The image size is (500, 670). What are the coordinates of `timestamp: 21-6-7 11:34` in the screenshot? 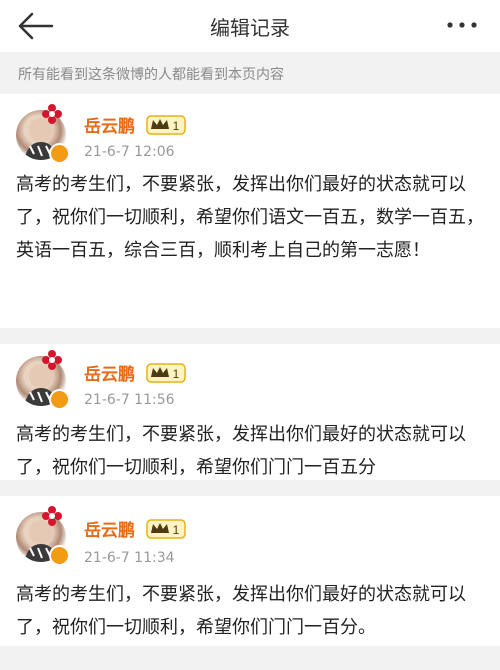 It's located at (129, 558).